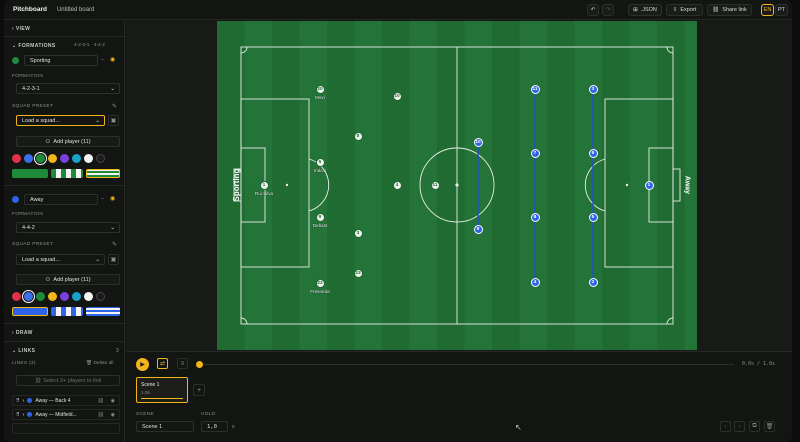  What do you see at coordinates (593, 153) in the screenshot?
I see `away-player-token: 6` at bounding box center [593, 153].